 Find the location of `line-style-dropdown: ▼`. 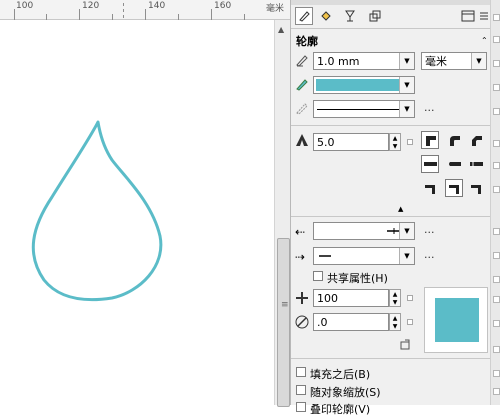

line-style-dropdown: ▼ is located at coordinates (364, 109).